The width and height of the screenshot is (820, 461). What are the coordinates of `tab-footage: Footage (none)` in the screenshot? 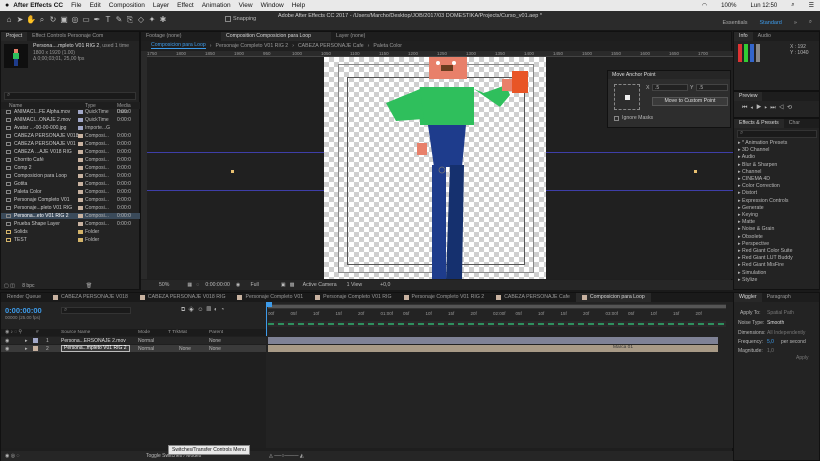 It's located at (181, 36).